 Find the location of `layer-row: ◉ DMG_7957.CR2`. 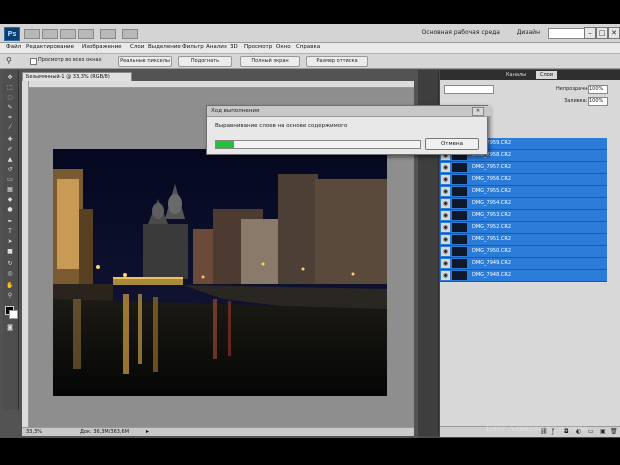

layer-row: ◉ DMG_7957.CR2 is located at coordinates (523, 168).